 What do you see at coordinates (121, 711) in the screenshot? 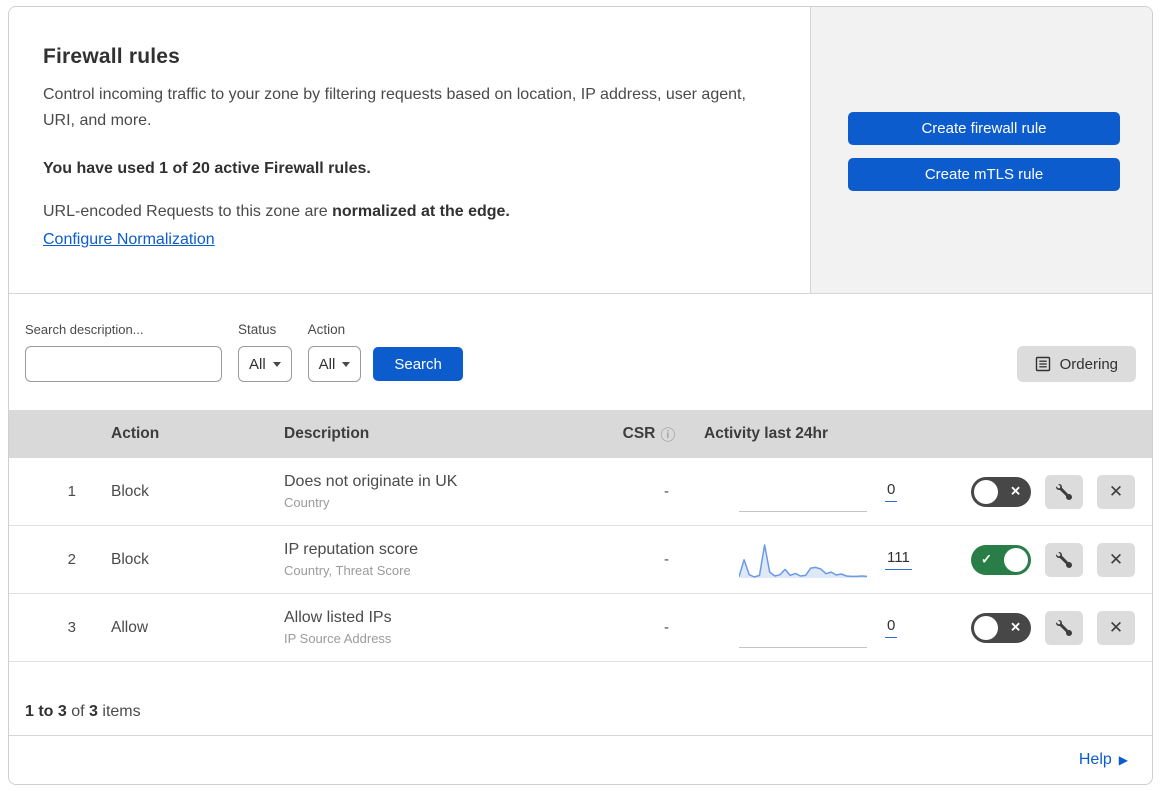
I see `items-text: items` at bounding box center [121, 711].